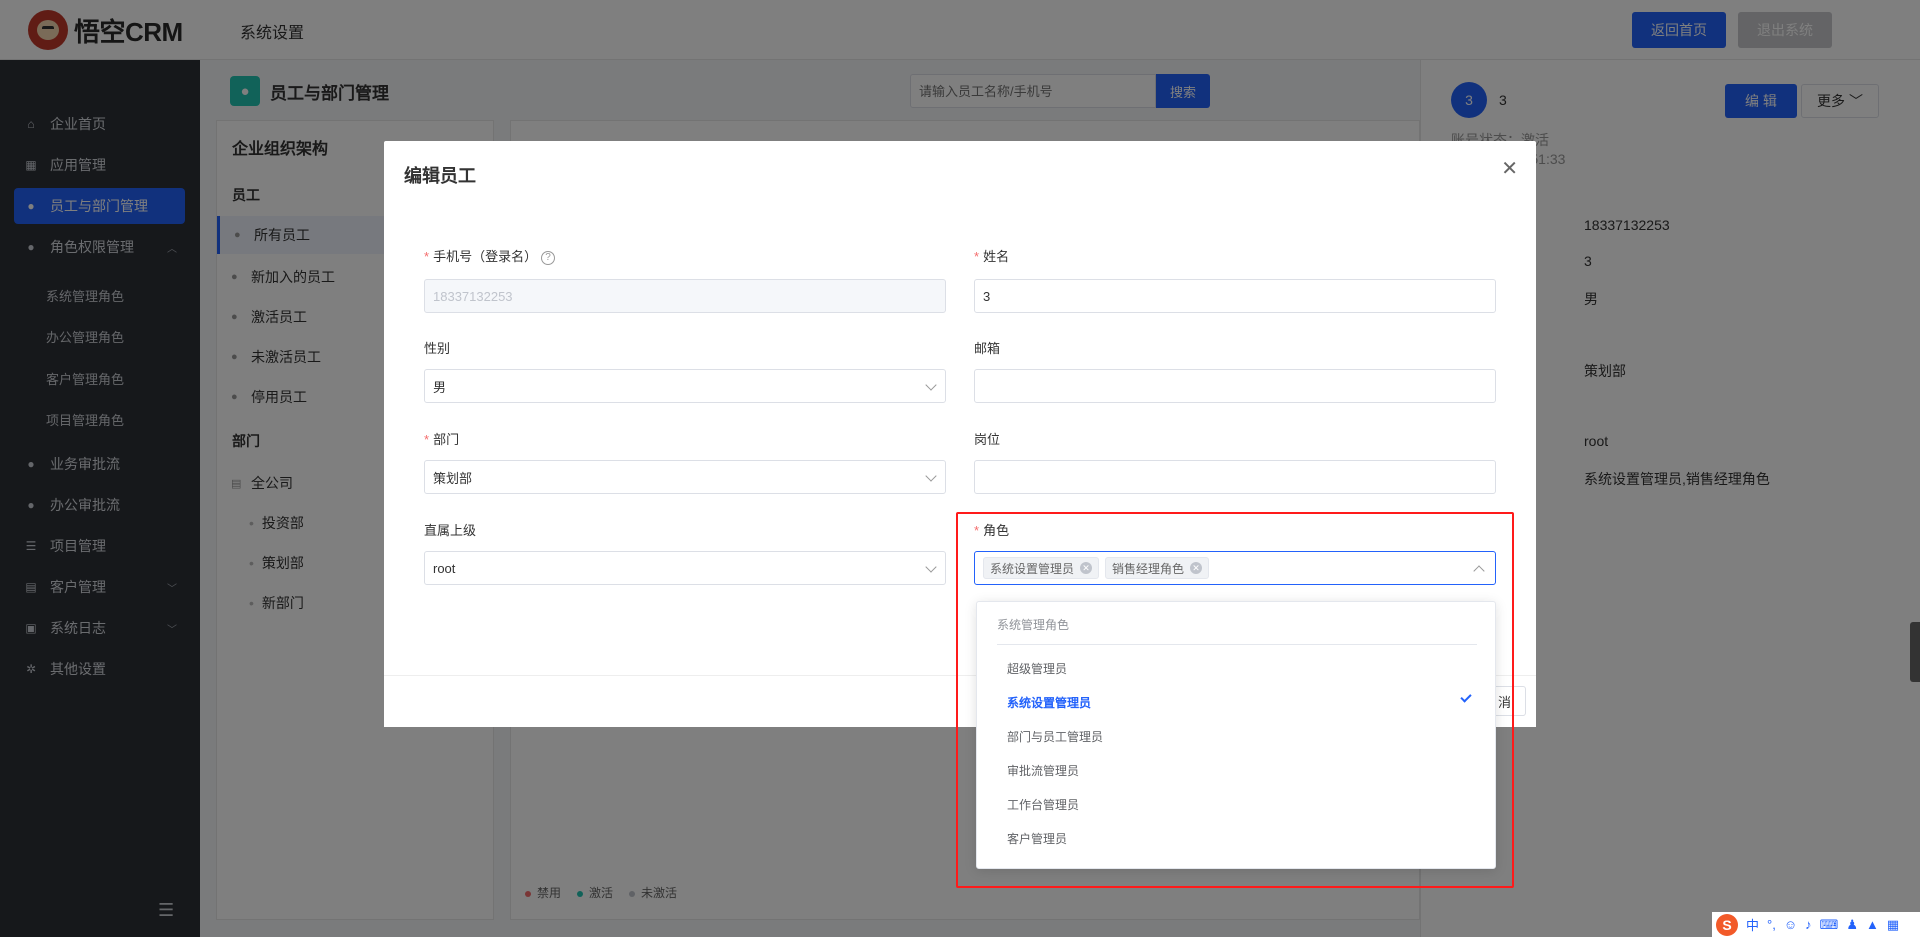  Describe the element at coordinates (1893, 925) in the screenshot. I see `grid-icon: ▦` at that location.